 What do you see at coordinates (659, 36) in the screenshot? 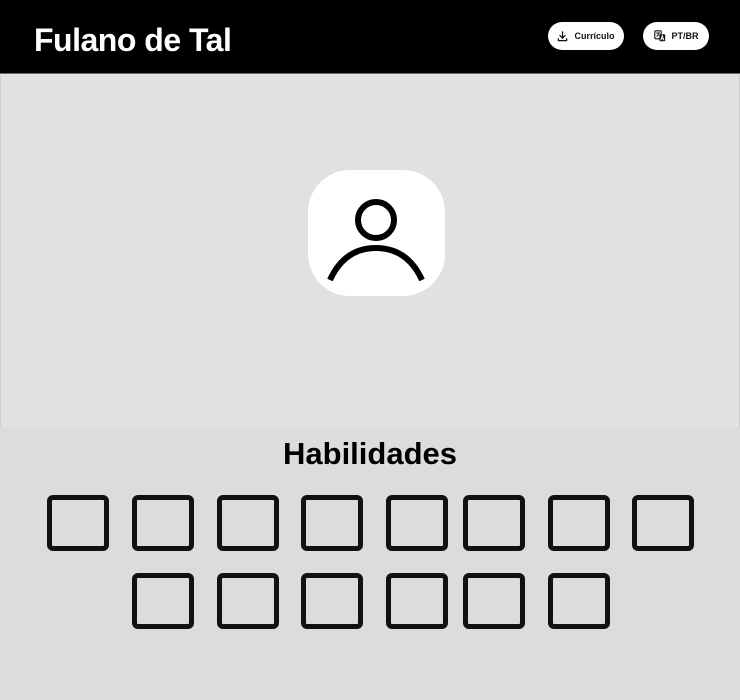
I see `translate-icon` at bounding box center [659, 36].